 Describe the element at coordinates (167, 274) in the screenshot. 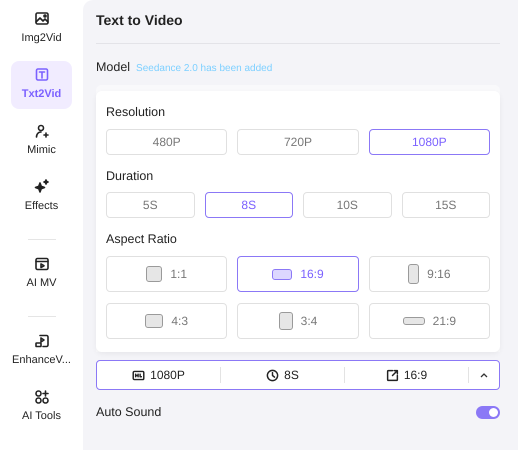

I see `option-button: 1:1` at that location.